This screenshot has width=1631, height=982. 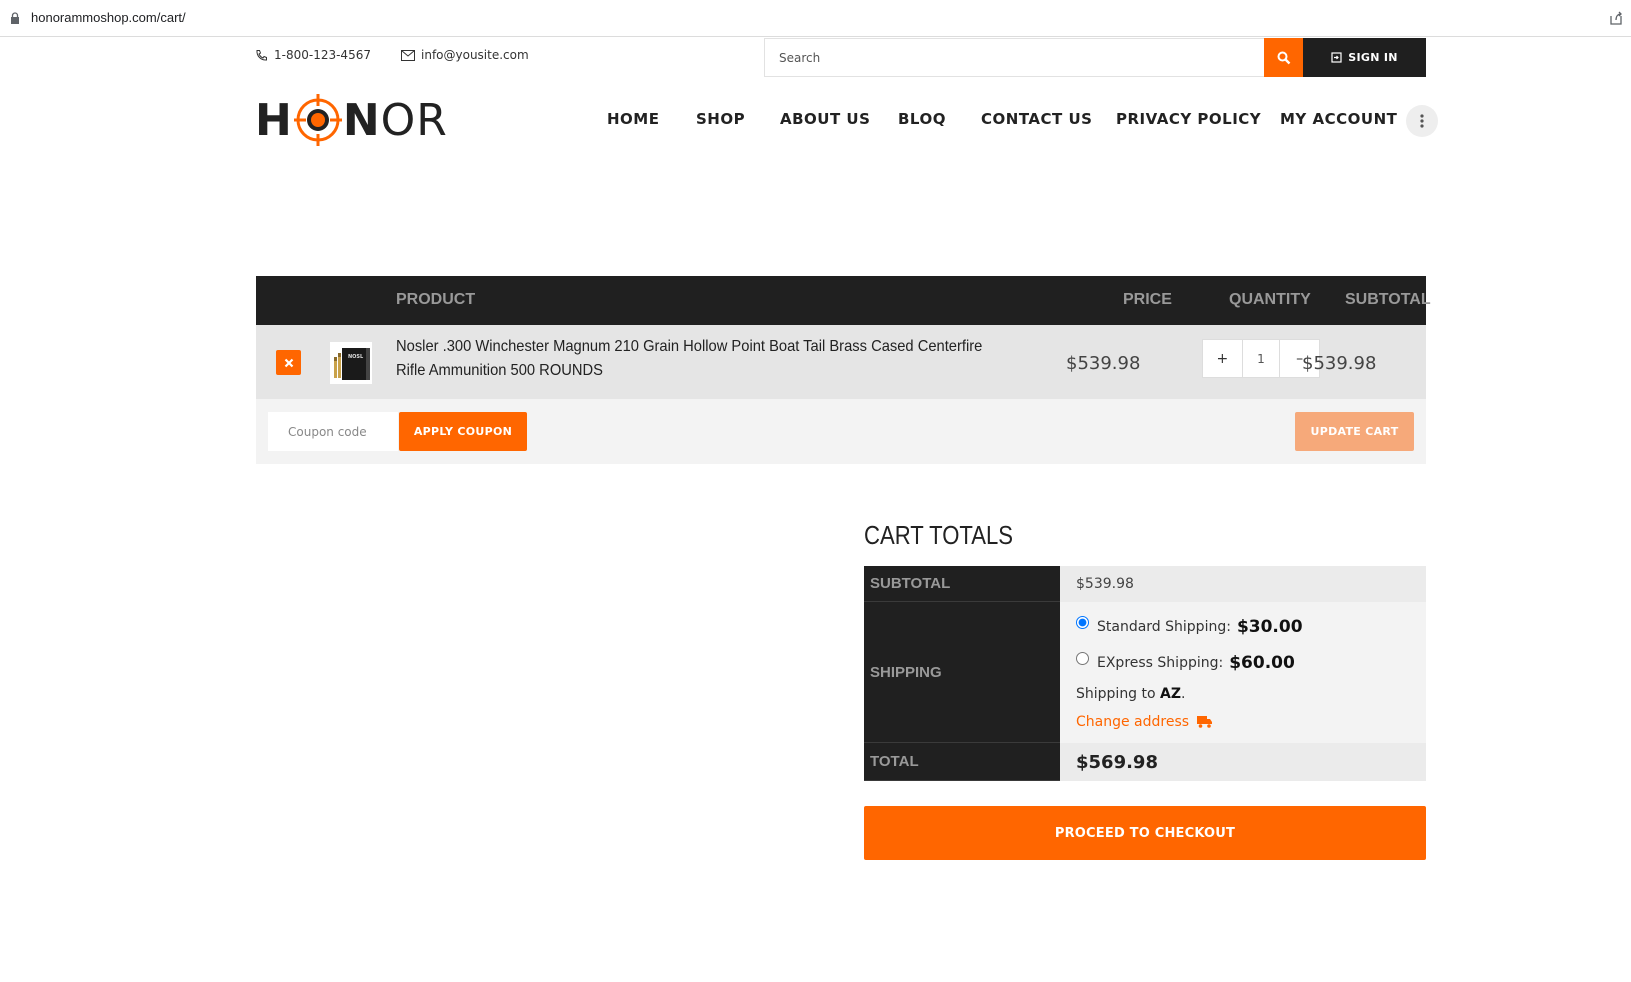 I want to click on search-box, so click(x=1014, y=57).